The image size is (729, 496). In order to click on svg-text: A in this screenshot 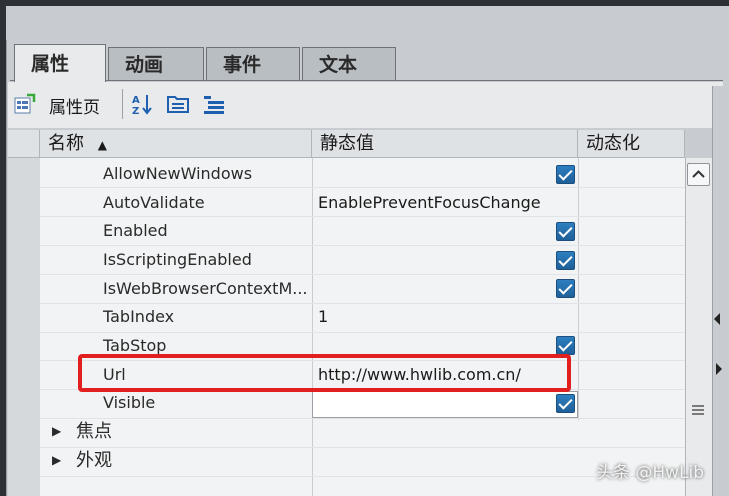, I will do `click(136, 100)`.